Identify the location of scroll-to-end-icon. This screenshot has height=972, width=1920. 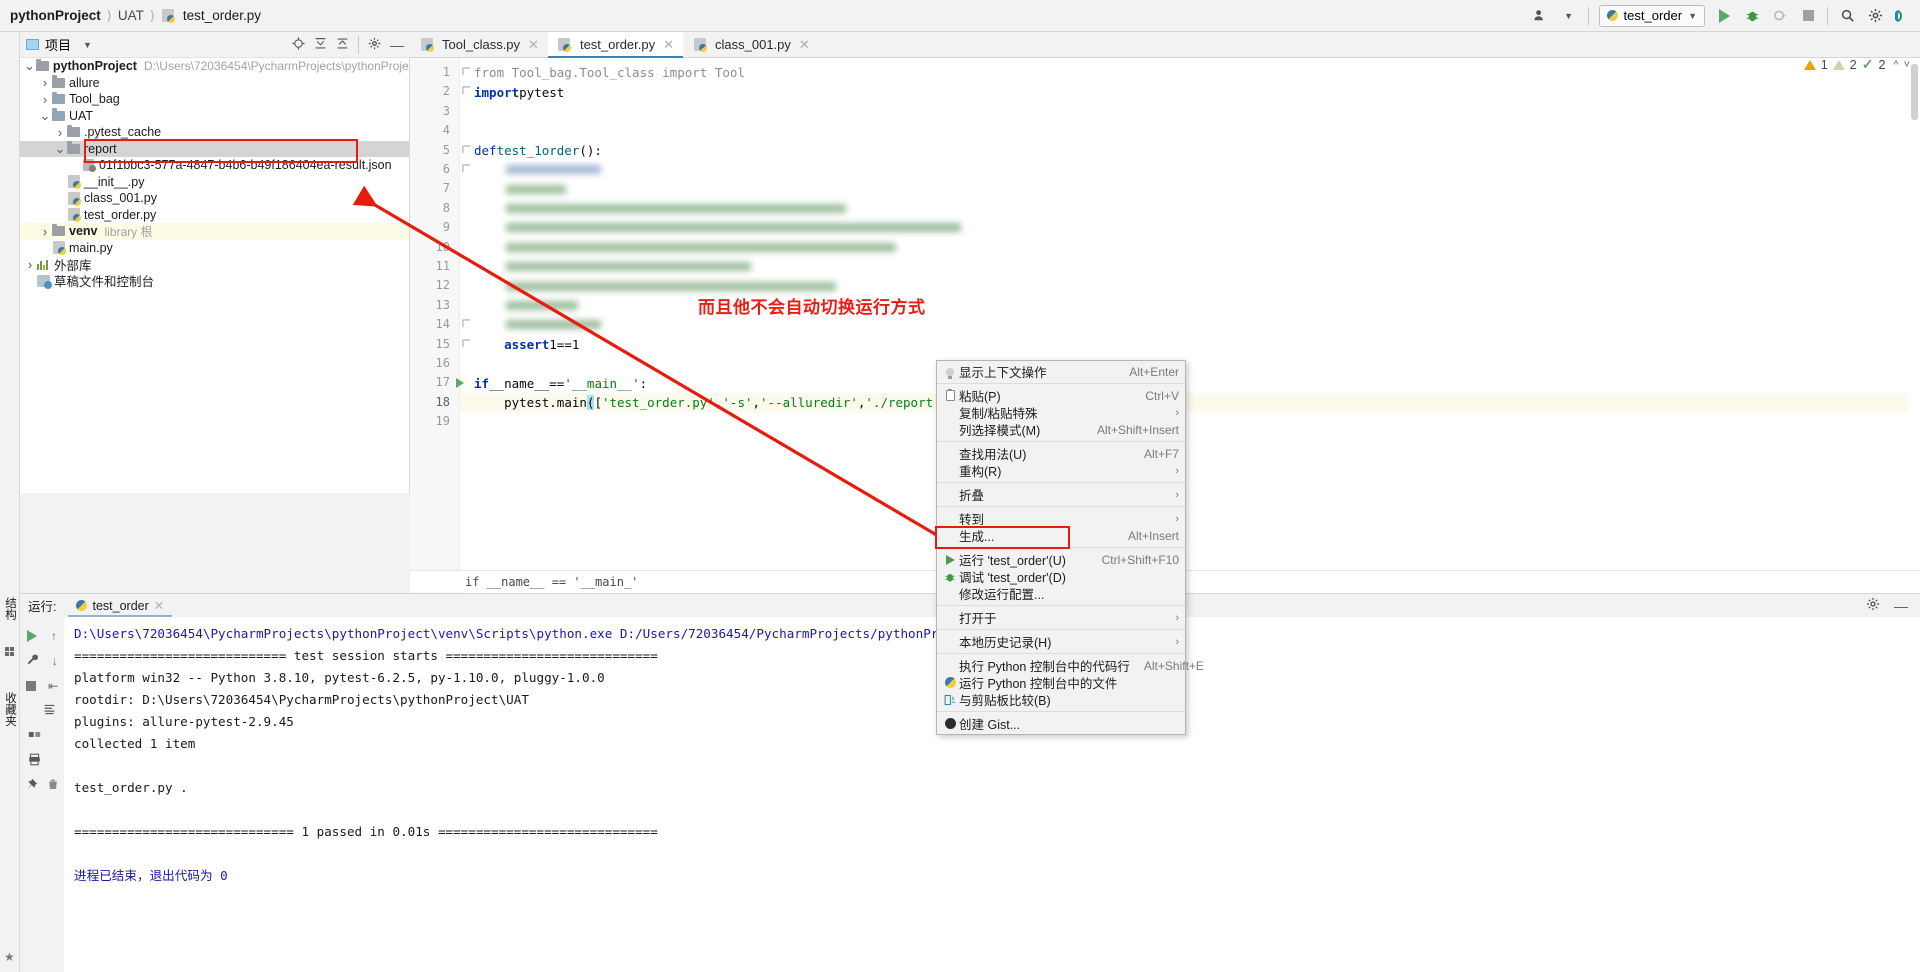
(49, 711).